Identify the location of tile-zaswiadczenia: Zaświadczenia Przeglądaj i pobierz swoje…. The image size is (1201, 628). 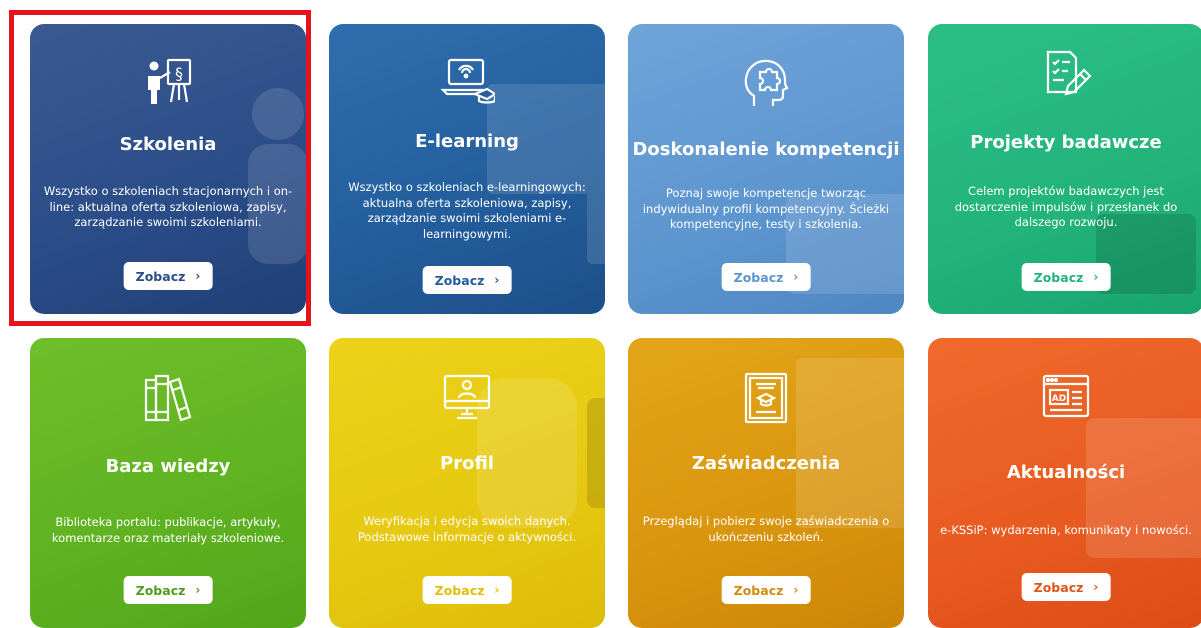
(766, 483).